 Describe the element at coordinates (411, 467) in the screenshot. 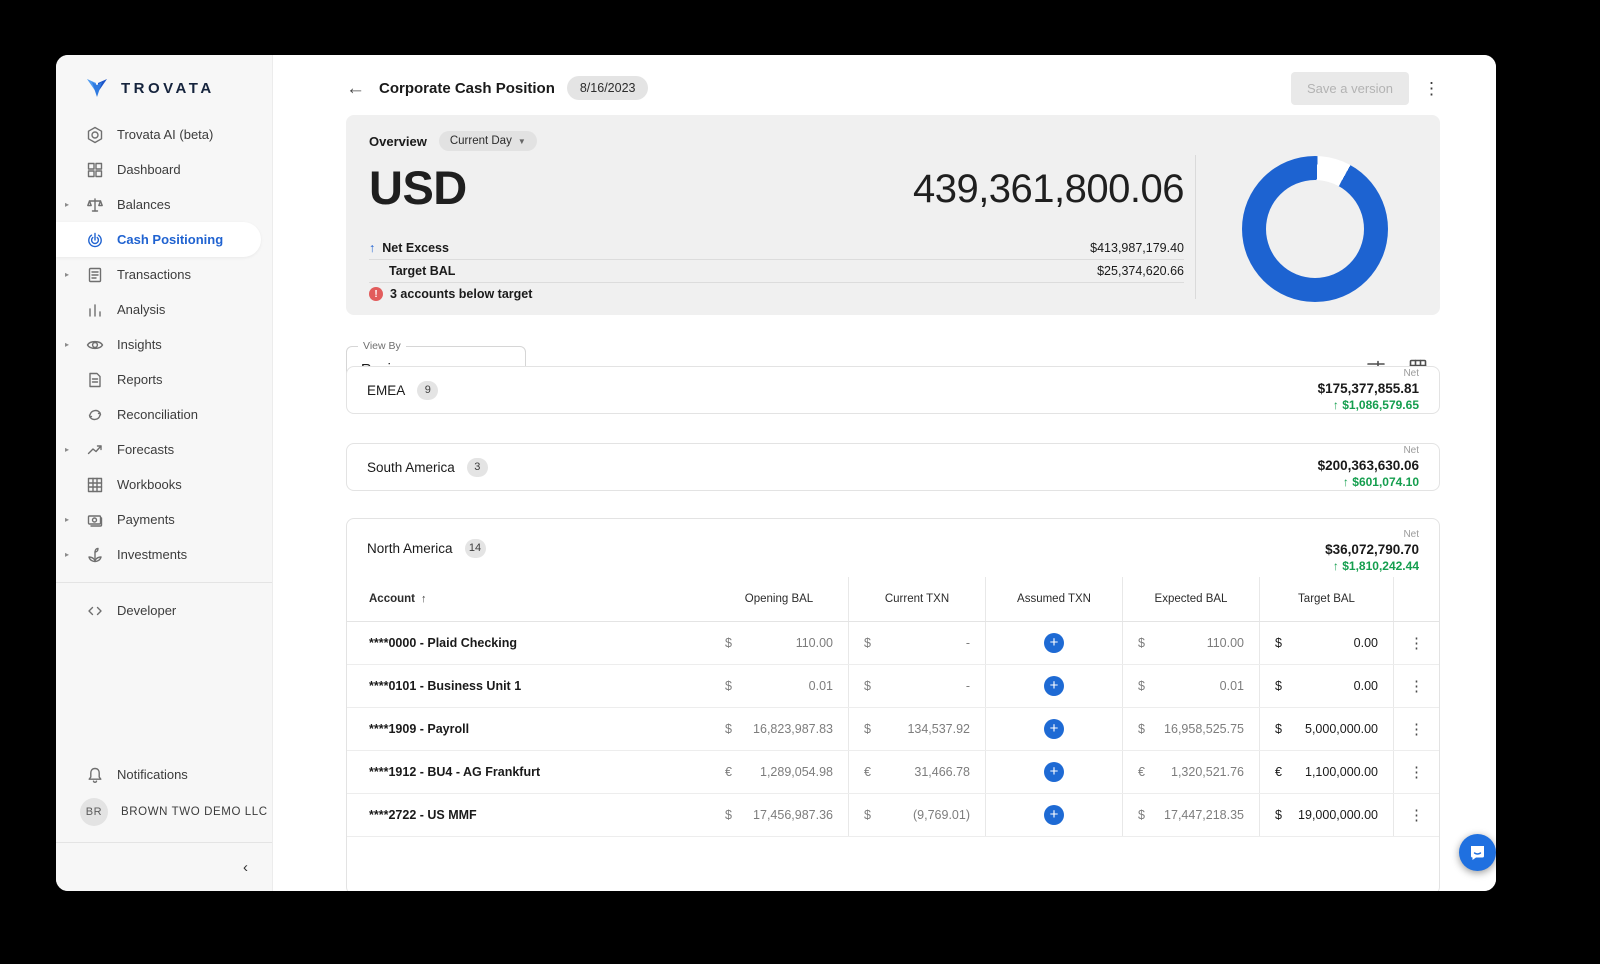

I see `region-name: South America` at that location.